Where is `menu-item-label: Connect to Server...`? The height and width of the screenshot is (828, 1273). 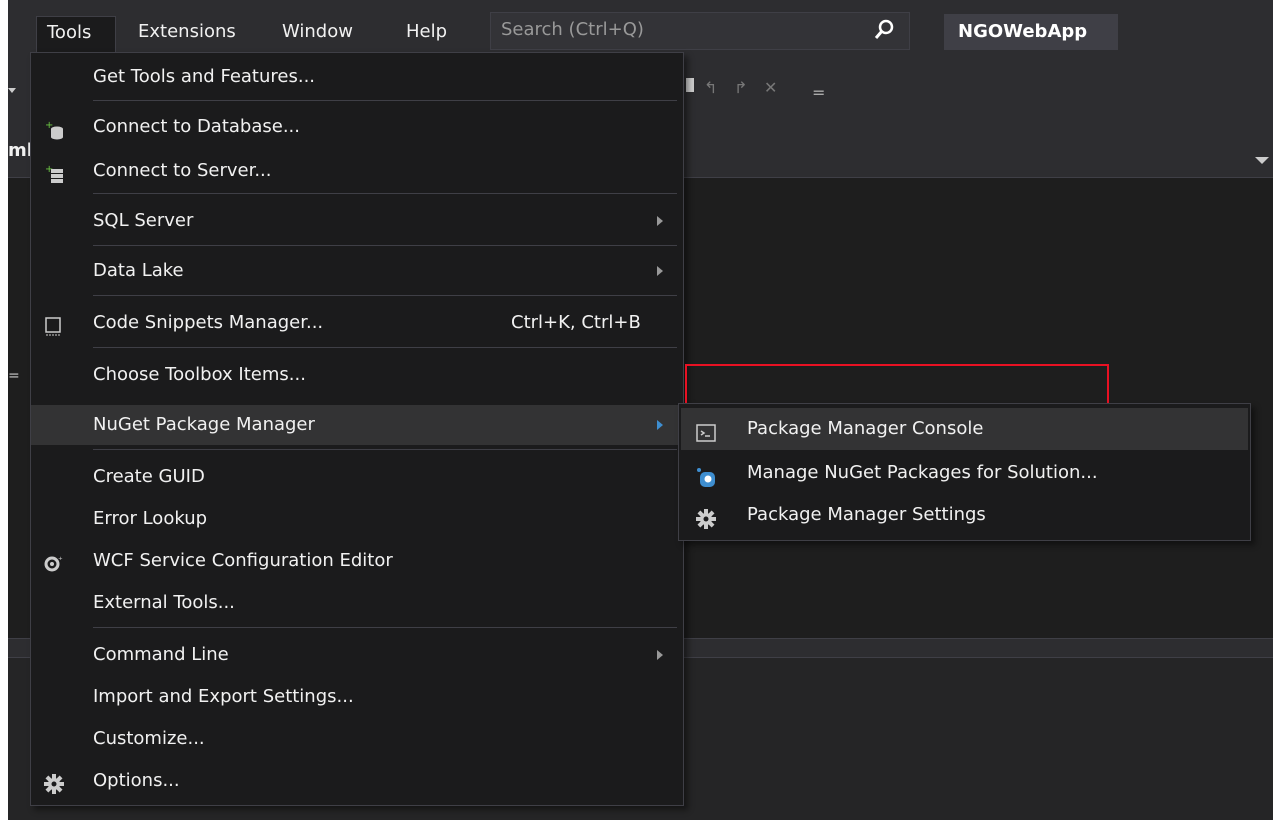 menu-item-label: Connect to Server... is located at coordinates (182, 170).